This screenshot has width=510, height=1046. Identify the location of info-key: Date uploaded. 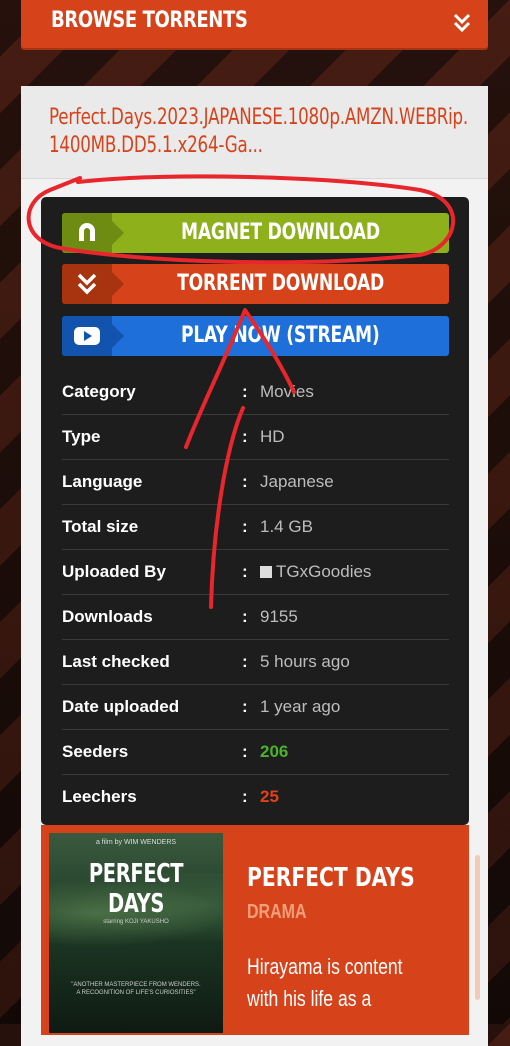
(121, 706).